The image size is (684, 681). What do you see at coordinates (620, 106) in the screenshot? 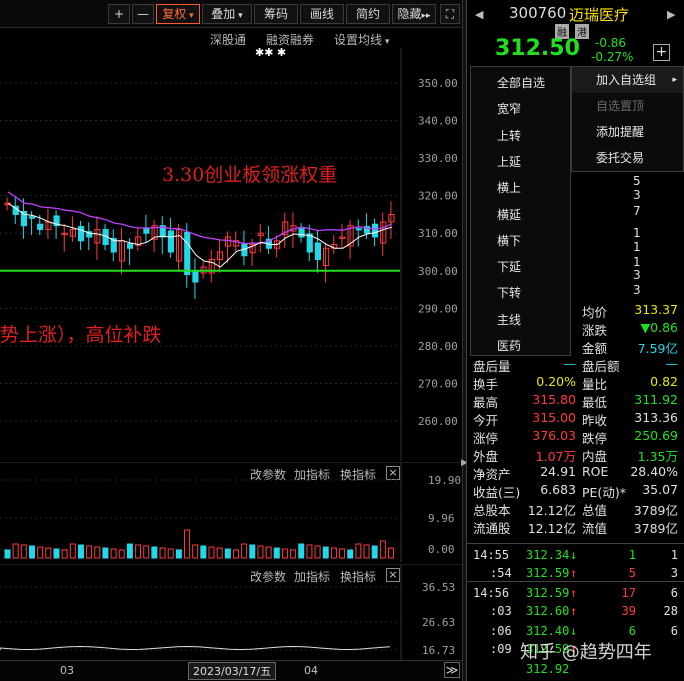
I see `pin-watch-item: 自选置顶` at bounding box center [620, 106].